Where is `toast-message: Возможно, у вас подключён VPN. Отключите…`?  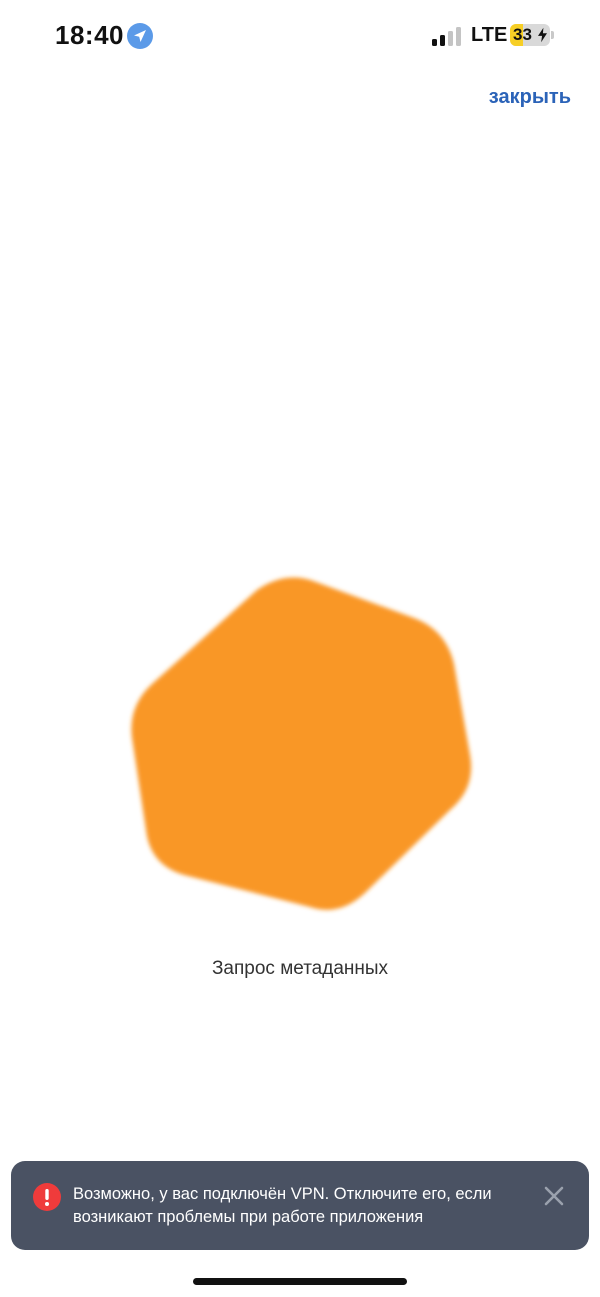
toast-message: Возможно, у вас подключён VPN. Отключите… is located at coordinates (282, 1205).